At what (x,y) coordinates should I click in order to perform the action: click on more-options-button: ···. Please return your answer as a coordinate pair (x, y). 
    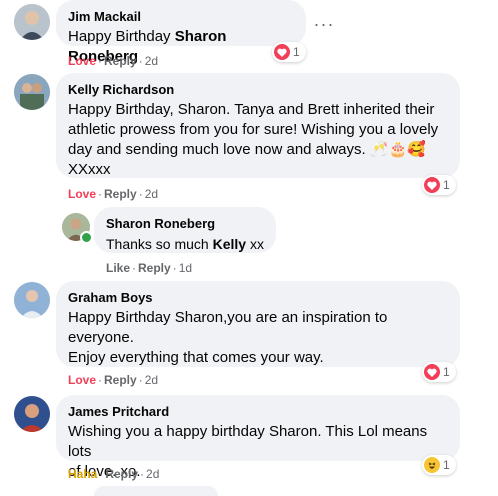
    Looking at the image, I should click on (324, 24).